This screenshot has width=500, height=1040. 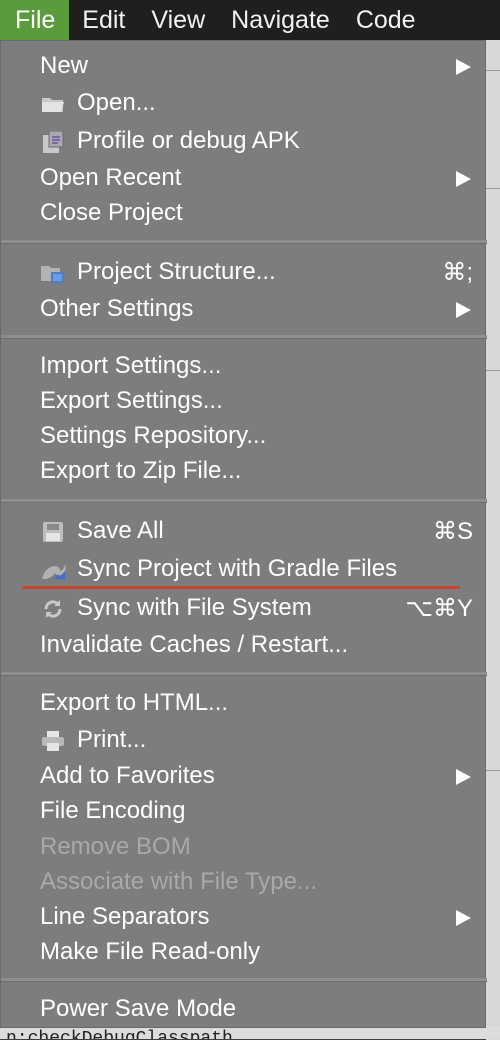 I want to click on menu-item-label: File Encoding, so click(x=113, y=810).